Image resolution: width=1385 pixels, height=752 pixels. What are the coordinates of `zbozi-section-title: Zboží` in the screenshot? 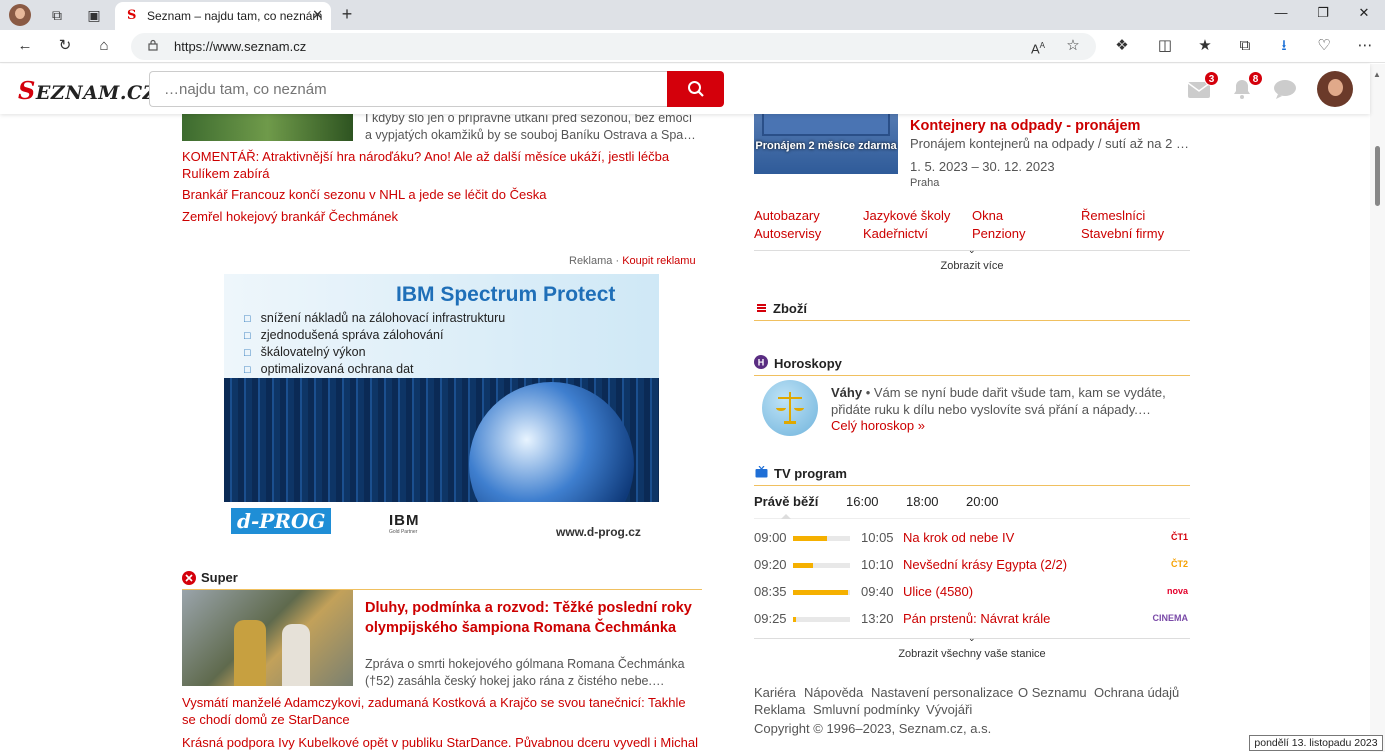 It's located at (790, 308).